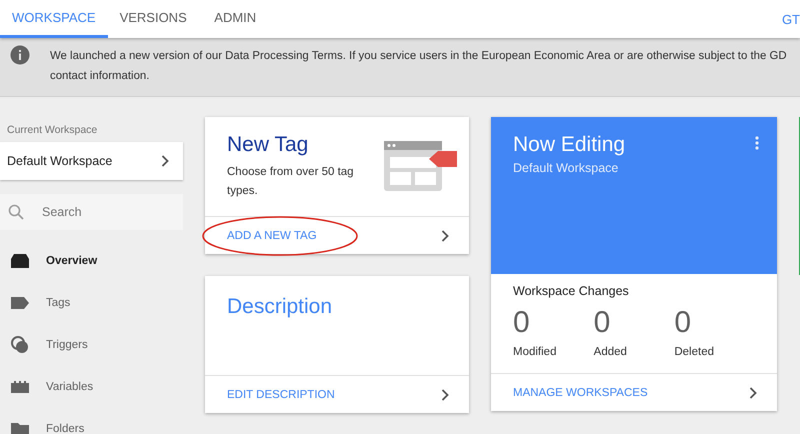 The width and height of the screenshot is (800, 434). Describe the element at coordinates (418, 56) in the screenshot. I see `notice-text: We launched a new version of our Data Processing Terms. If you service users in the European Economic Area or are otherwise subject to the GD` at that location.